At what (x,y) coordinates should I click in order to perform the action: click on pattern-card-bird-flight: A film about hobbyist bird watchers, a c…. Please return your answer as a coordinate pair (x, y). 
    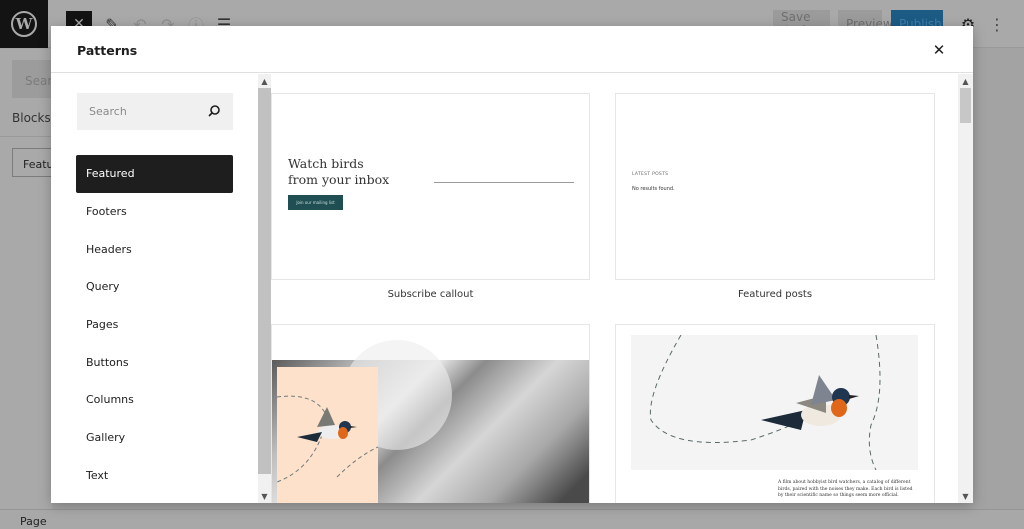
    Looking at the image, I should click on (775, 413).